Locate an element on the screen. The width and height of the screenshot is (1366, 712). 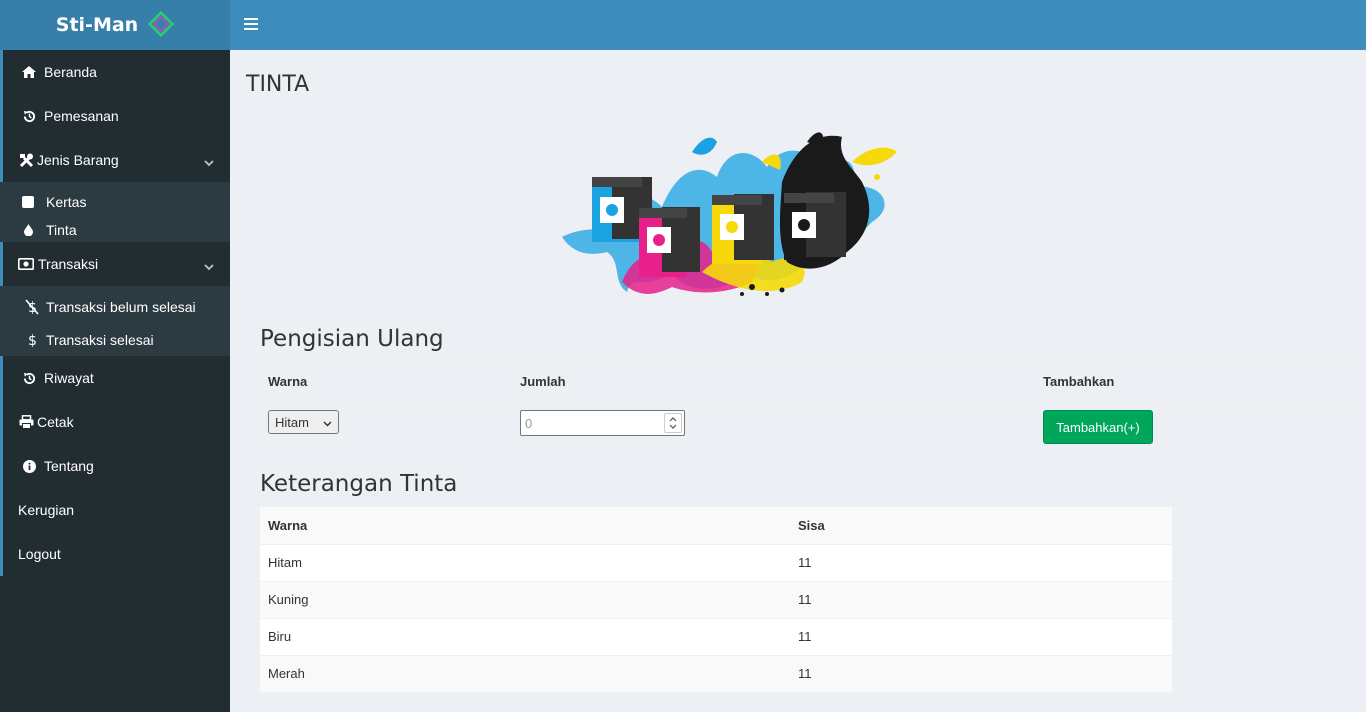
sidebar-item-pemesanan: Pemesanan is located at coordinates (115, 116).